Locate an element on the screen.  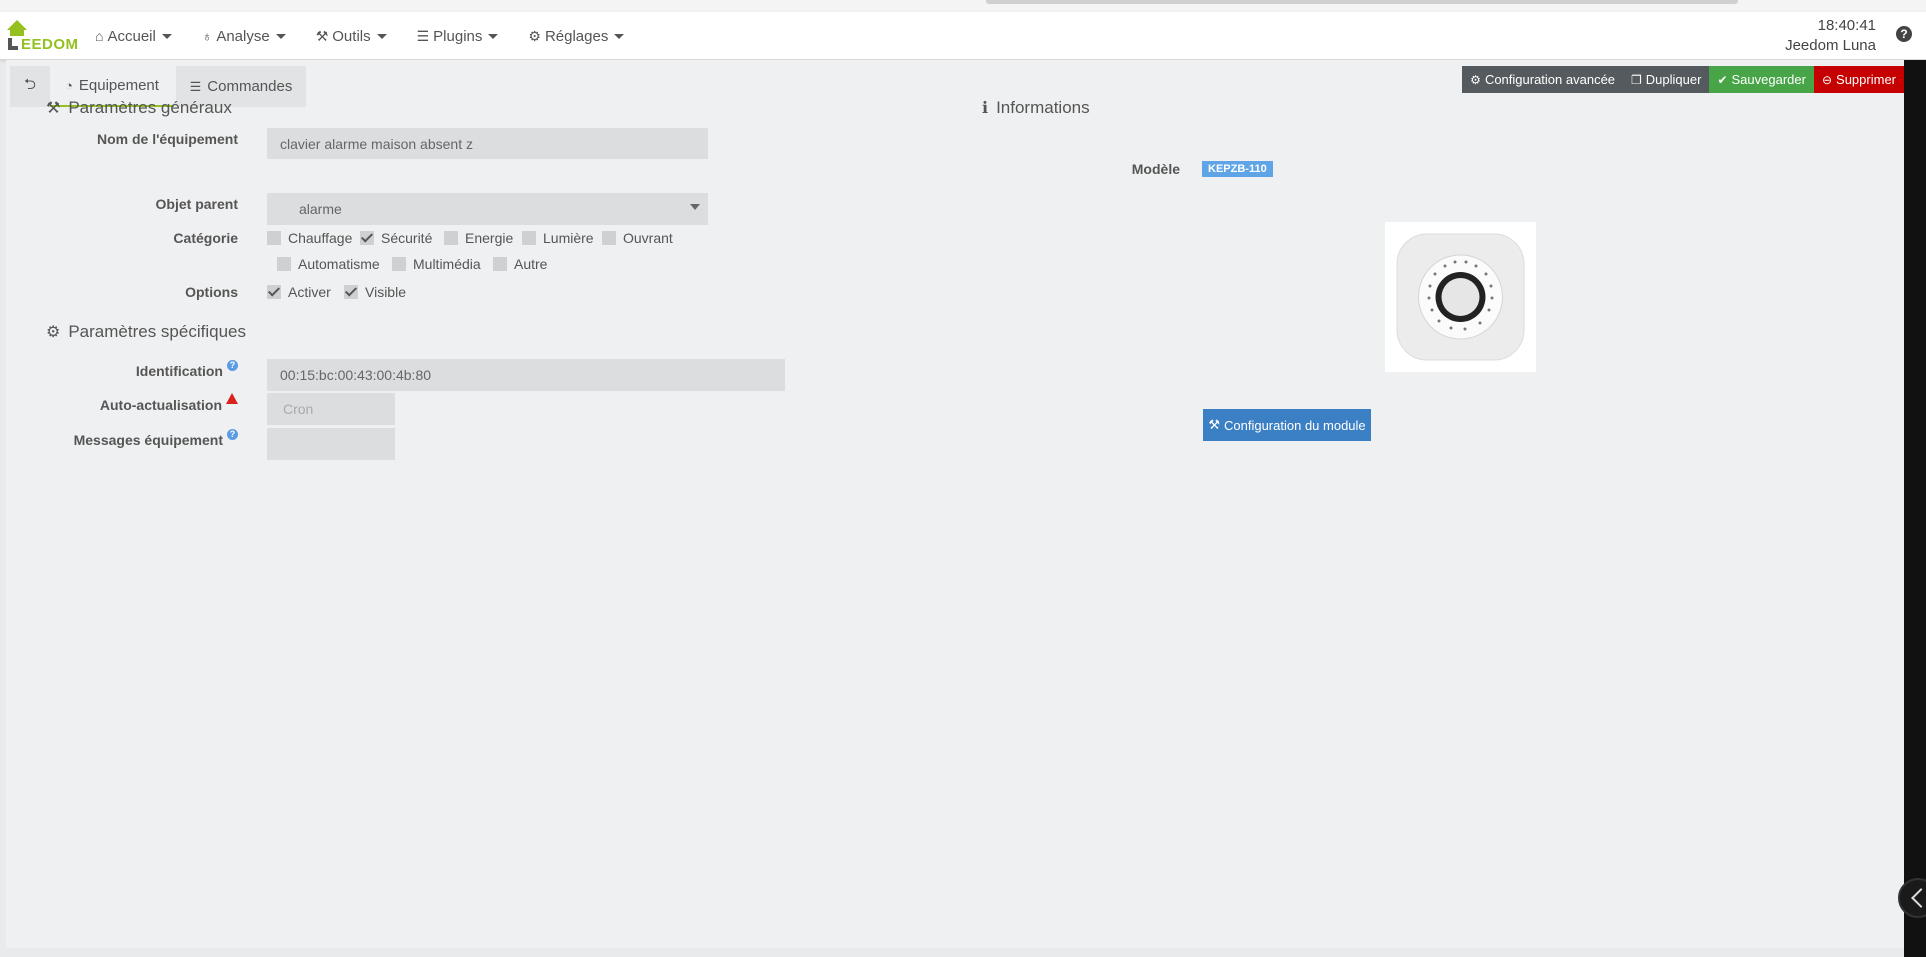
menu-accueil-label: Accueil is located at coordinates (131, 36).